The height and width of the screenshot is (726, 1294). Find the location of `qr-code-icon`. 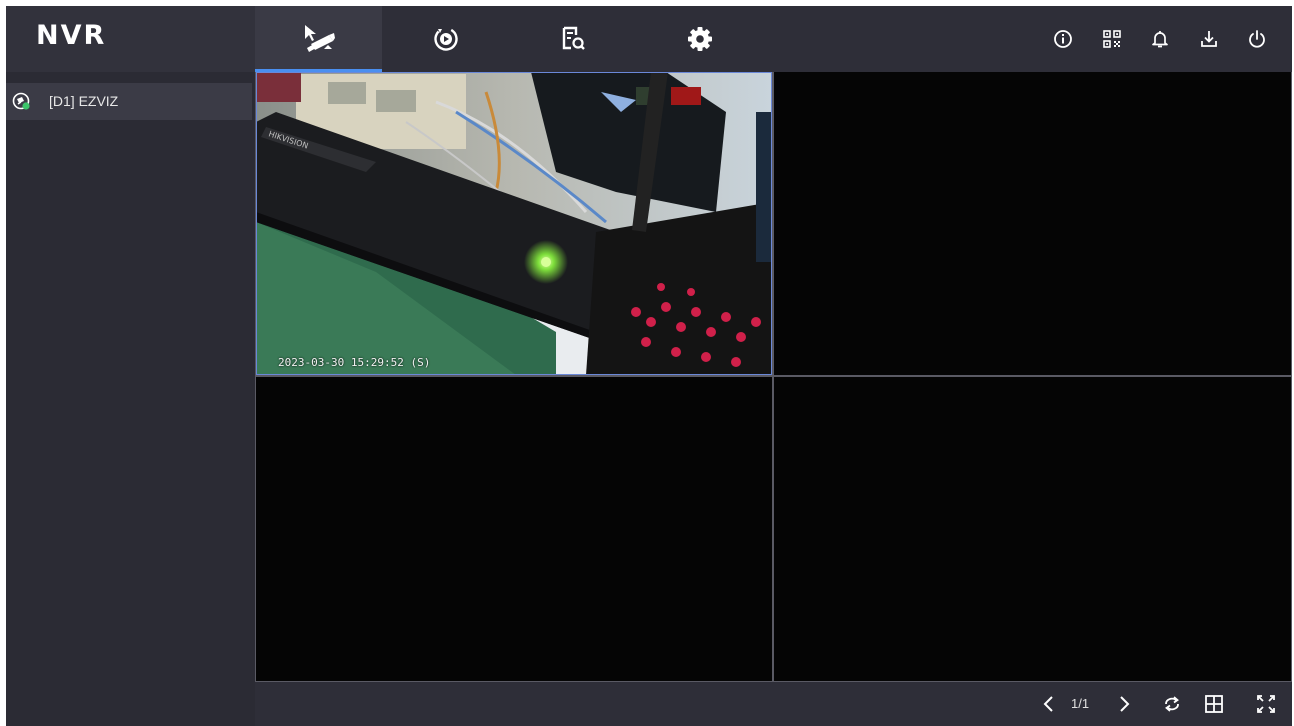

qr-code-icon is located at coordinates (1112, 39).